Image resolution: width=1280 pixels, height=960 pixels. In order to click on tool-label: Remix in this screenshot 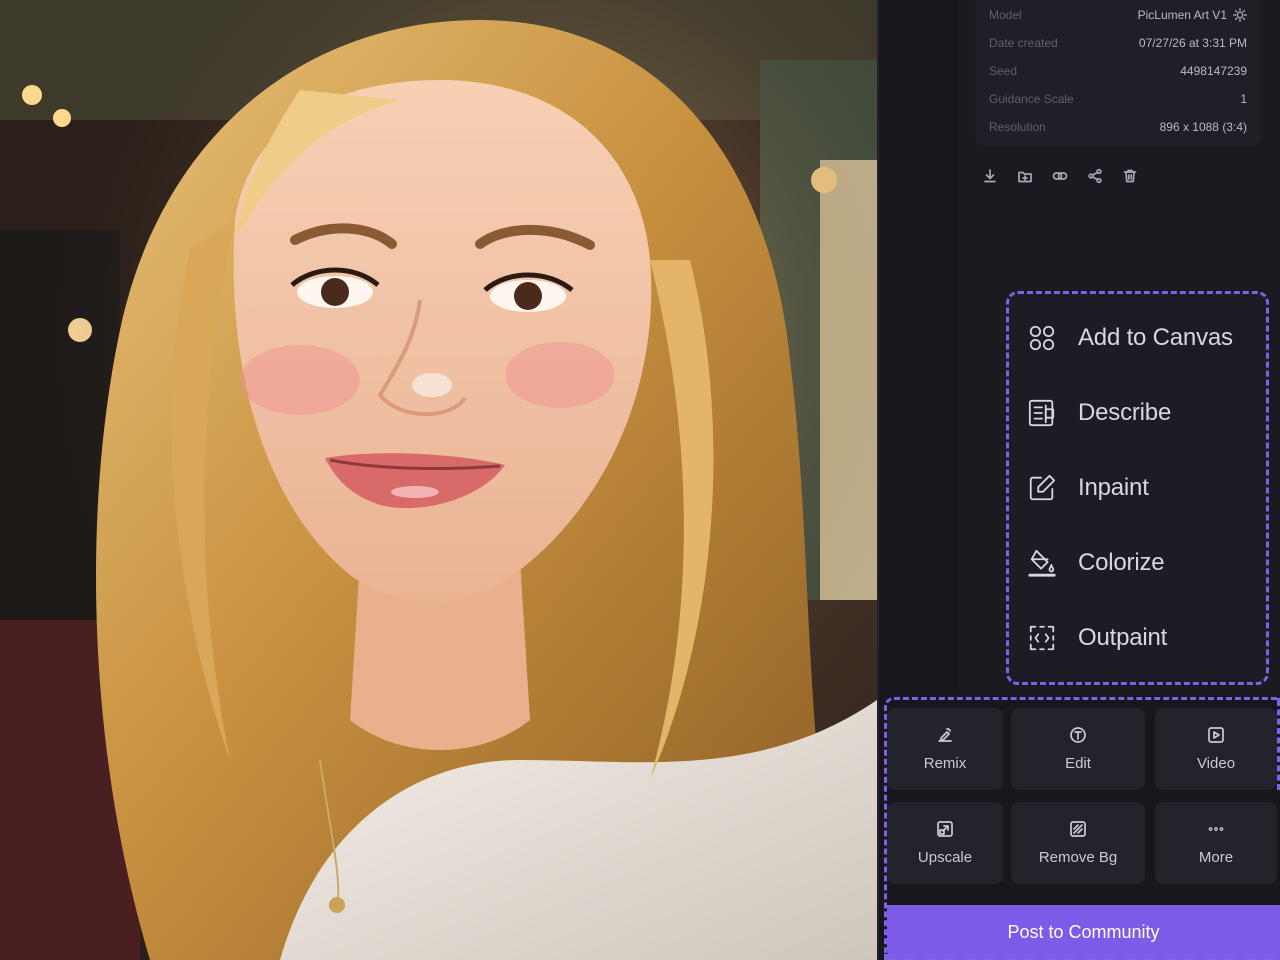, I will do `click(945, 763)`.